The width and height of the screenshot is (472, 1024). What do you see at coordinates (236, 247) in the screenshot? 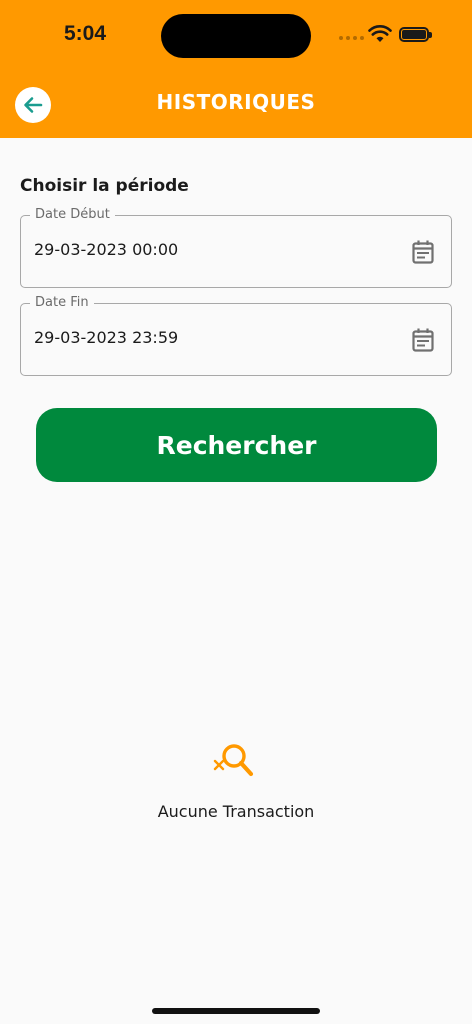
I see `start-date-field: Date Début 29-03-2023 00:00` at bounding box center [236, 247].